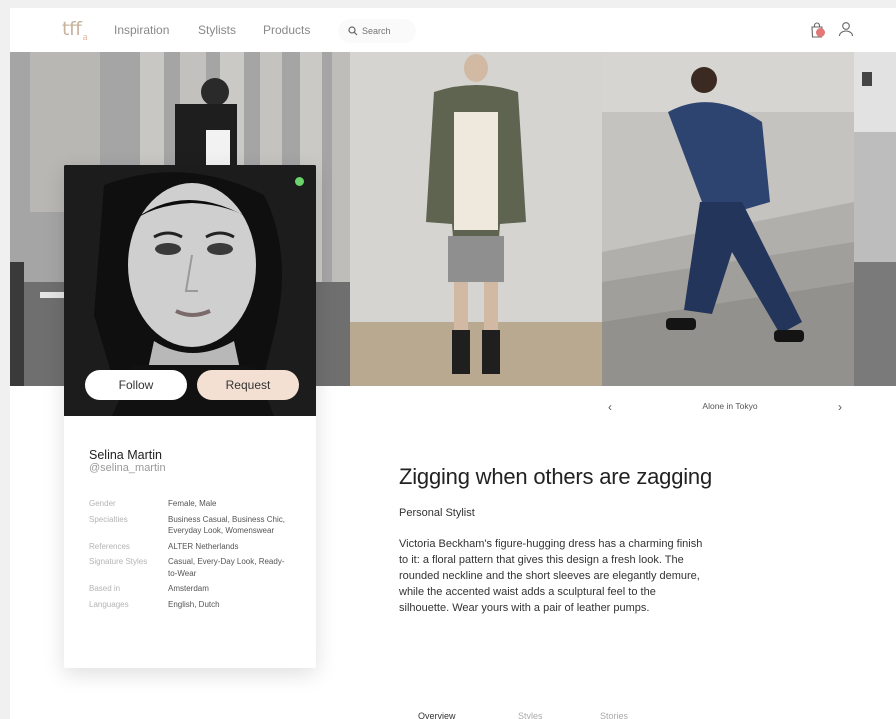 Image resolution: width=896 pixels, height=719 pixels. I want to click on detail-value: Casual, Every-Day Look, Ready-to-Wear, so click(226, 567).